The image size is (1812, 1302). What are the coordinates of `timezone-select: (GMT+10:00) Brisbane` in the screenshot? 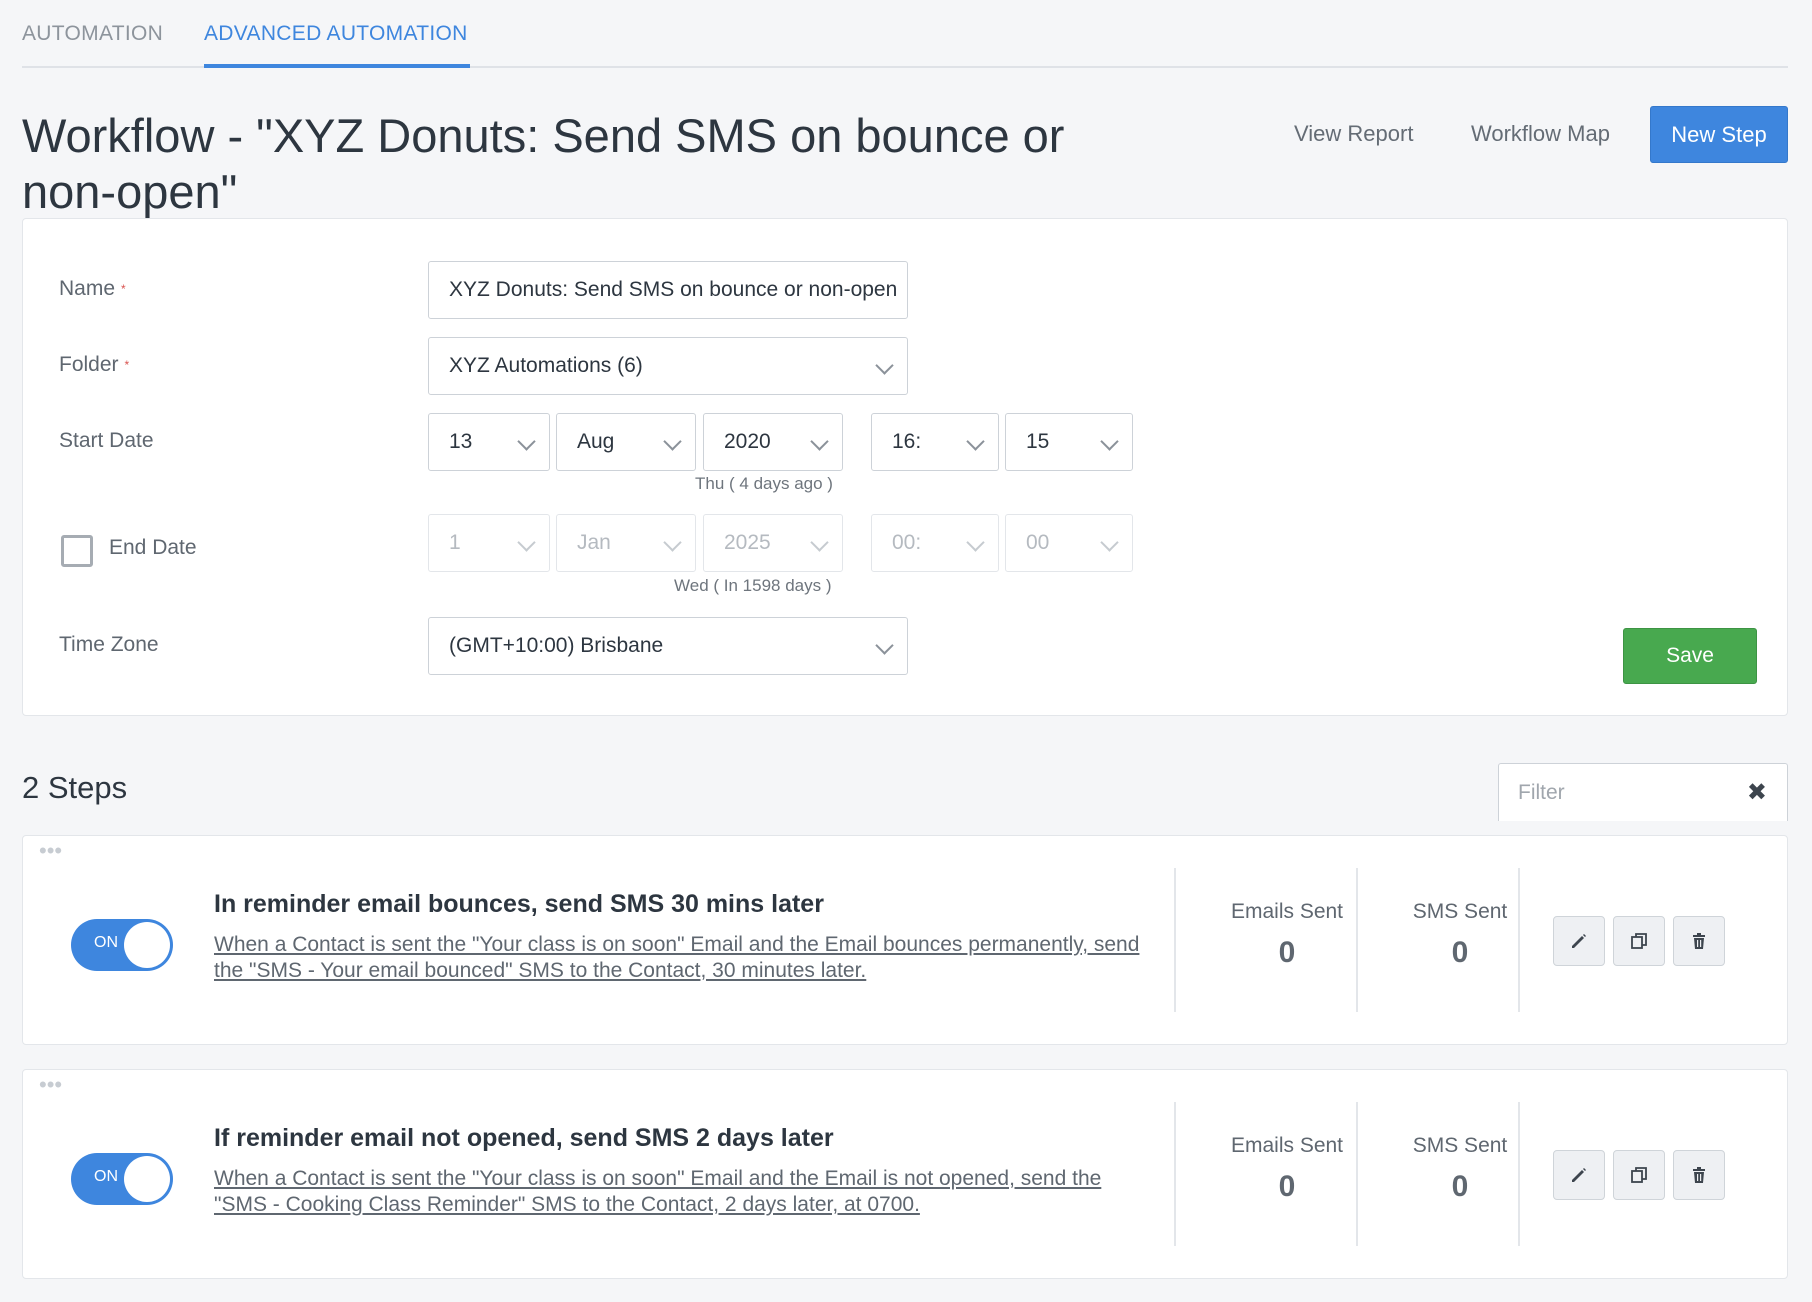 It's located at (668, 646).